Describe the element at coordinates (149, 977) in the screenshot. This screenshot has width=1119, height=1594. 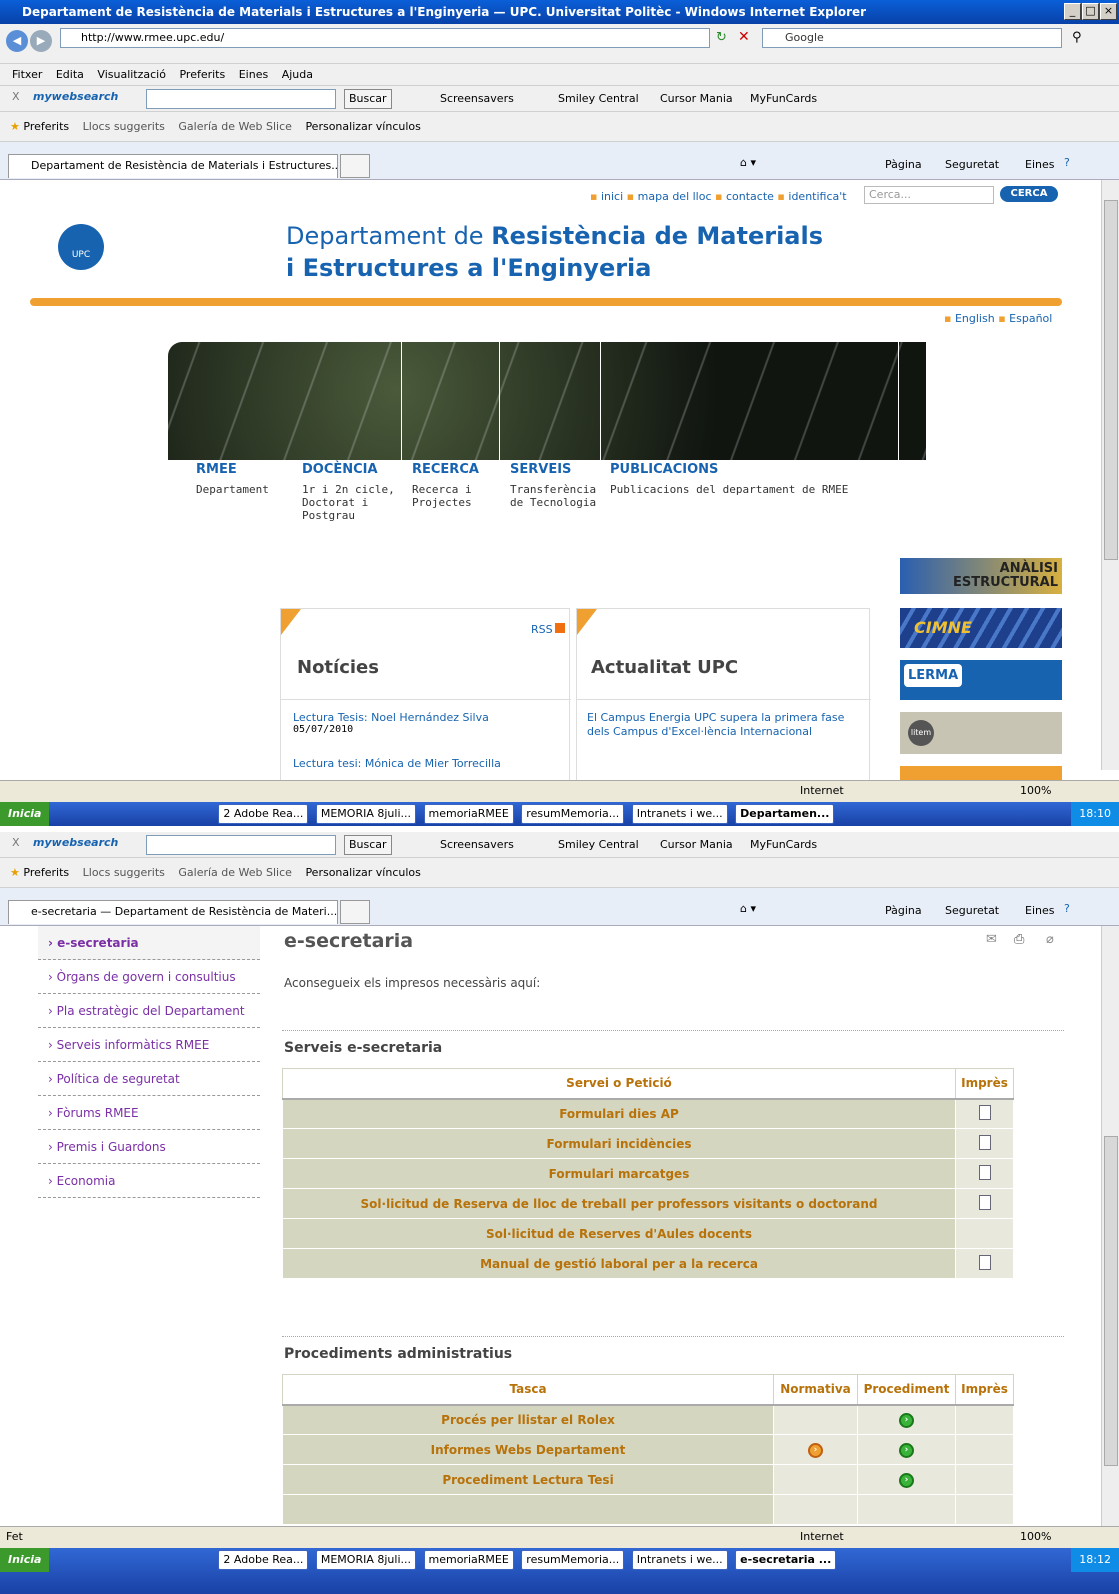
I see `sidebar-item-organs: › Òrgans de govern i consultius` at that location.